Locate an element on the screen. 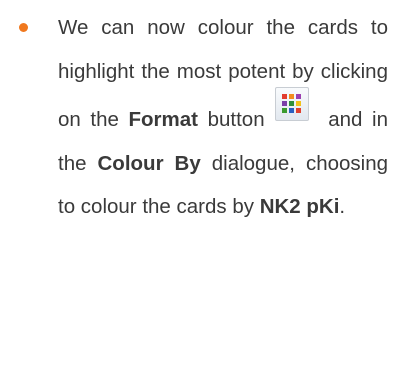  format-grid-icon is located at coordinates (291, 104).